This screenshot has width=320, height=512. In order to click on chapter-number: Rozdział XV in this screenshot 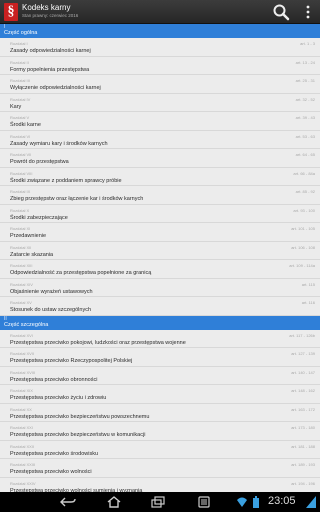, I will do `click(21, 302)`.